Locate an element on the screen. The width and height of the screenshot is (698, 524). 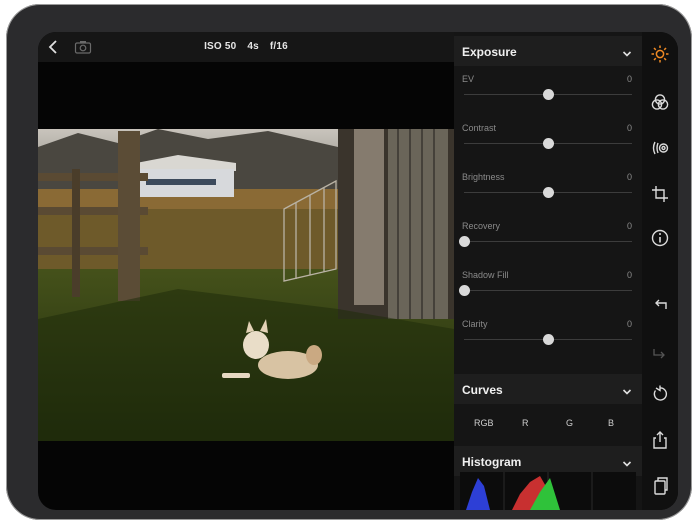
exposure-title: Exposure is located at coordinates (489, 52).